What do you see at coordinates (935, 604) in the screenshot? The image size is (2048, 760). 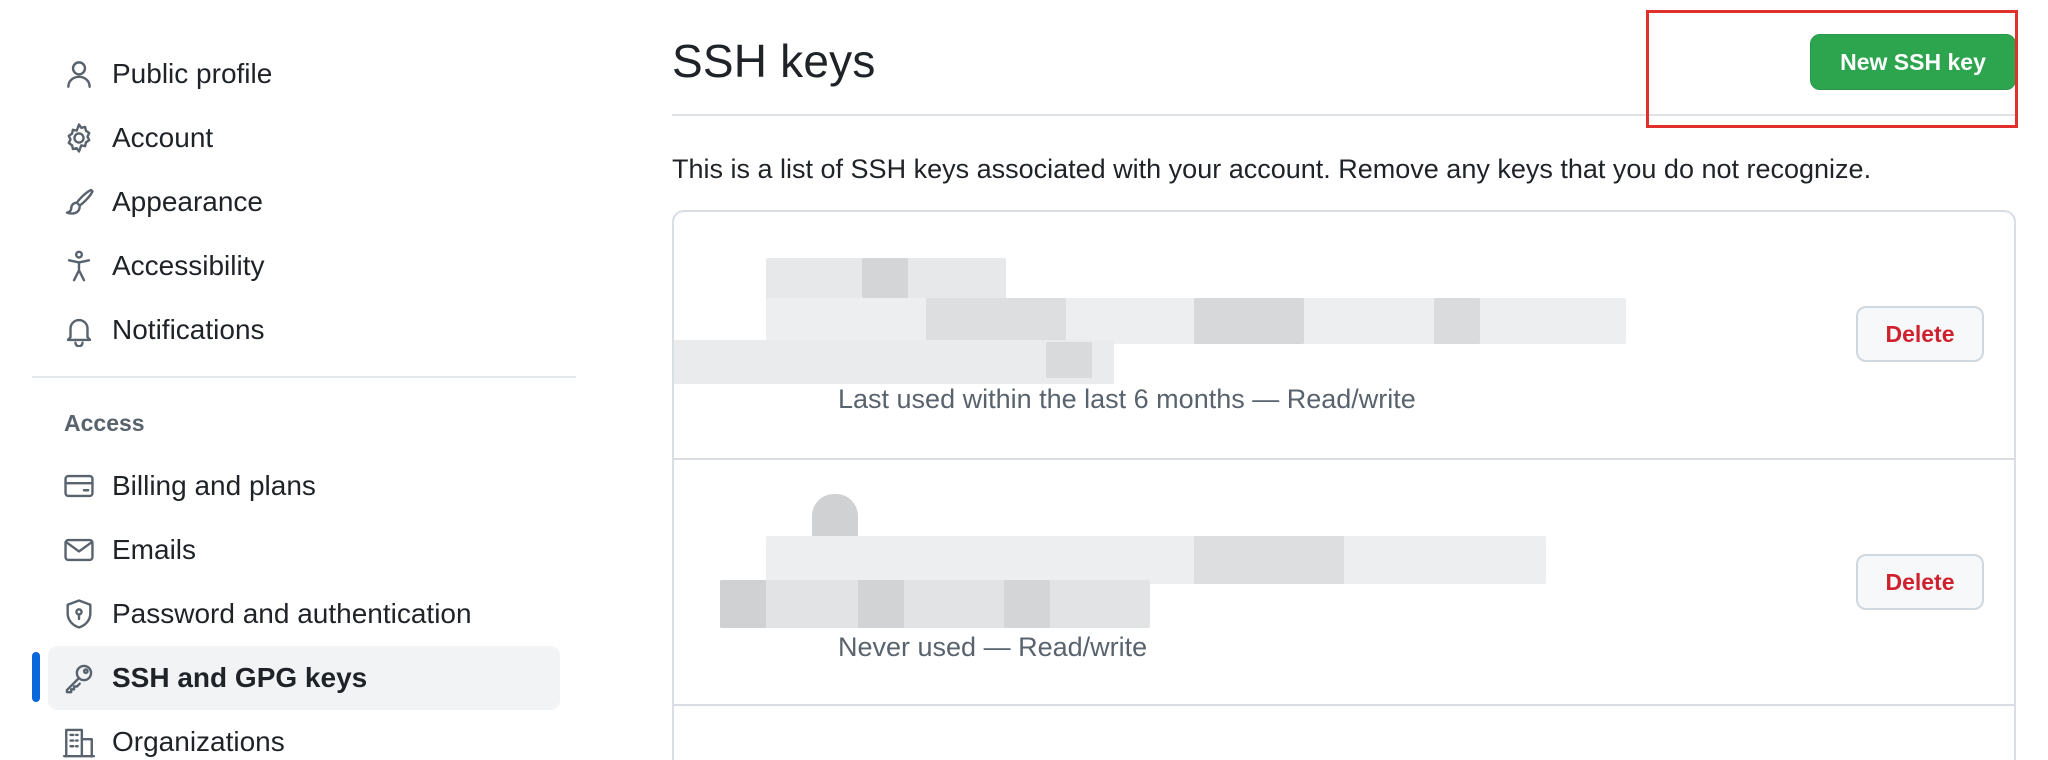 I see `redacted-key-fingerprint` at bounding box center [935, 604].